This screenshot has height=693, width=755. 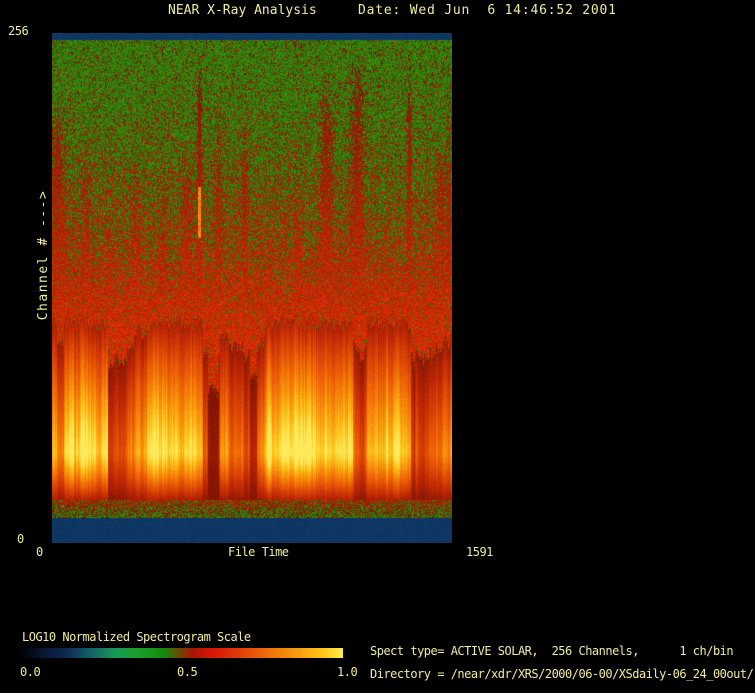 I want to click on y-axis-tick-bottom: 0, so click(x=20, y=539).